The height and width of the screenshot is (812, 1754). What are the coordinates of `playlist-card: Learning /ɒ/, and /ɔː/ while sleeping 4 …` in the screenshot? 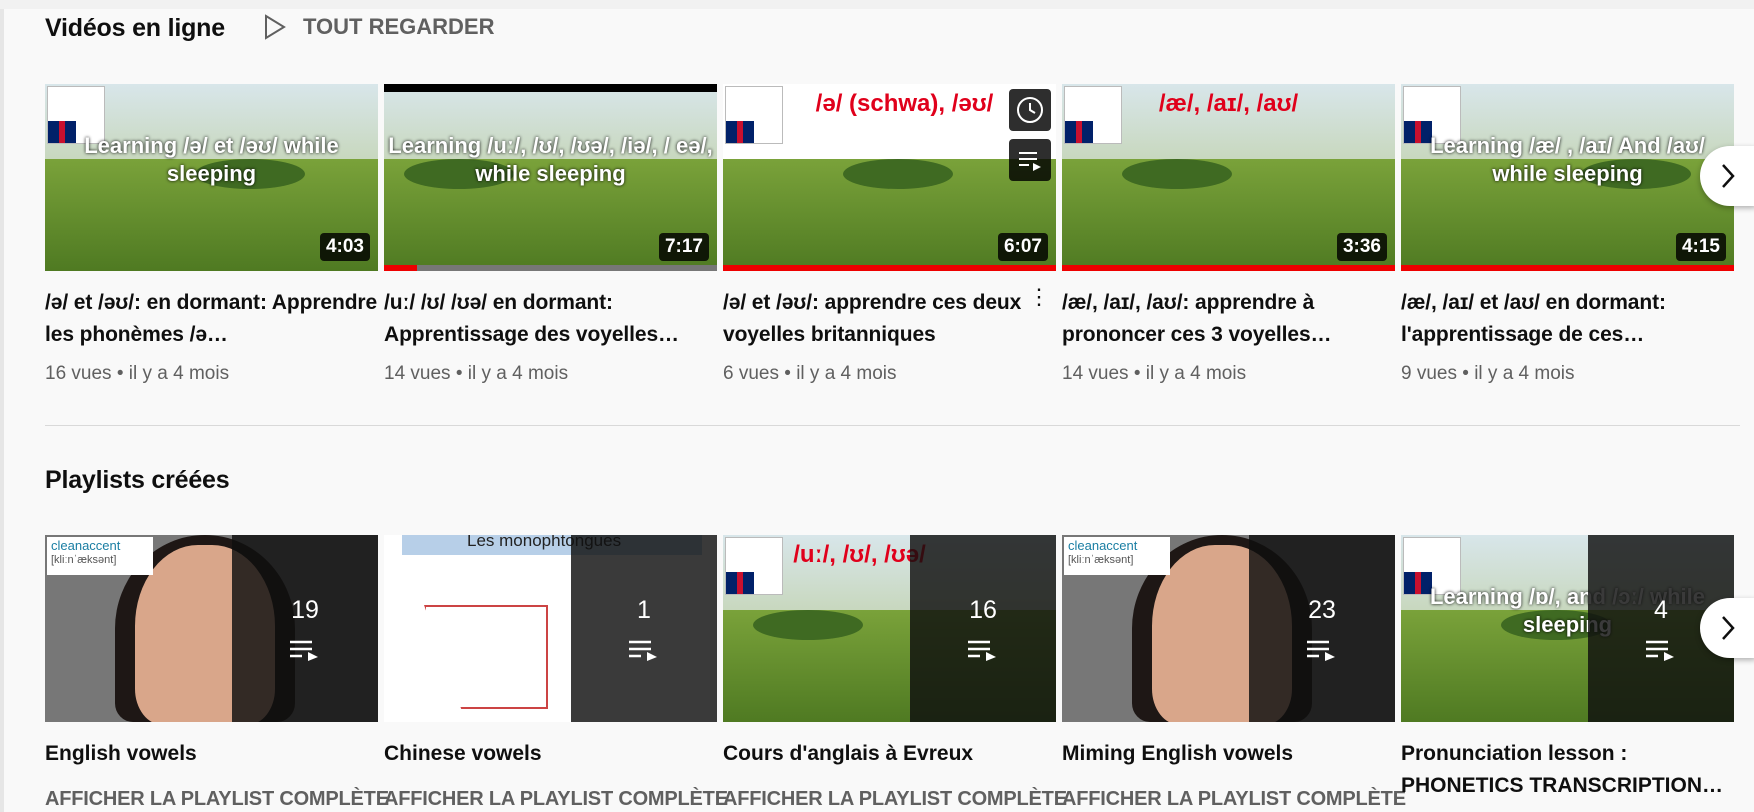 It's located at (1567, 673).